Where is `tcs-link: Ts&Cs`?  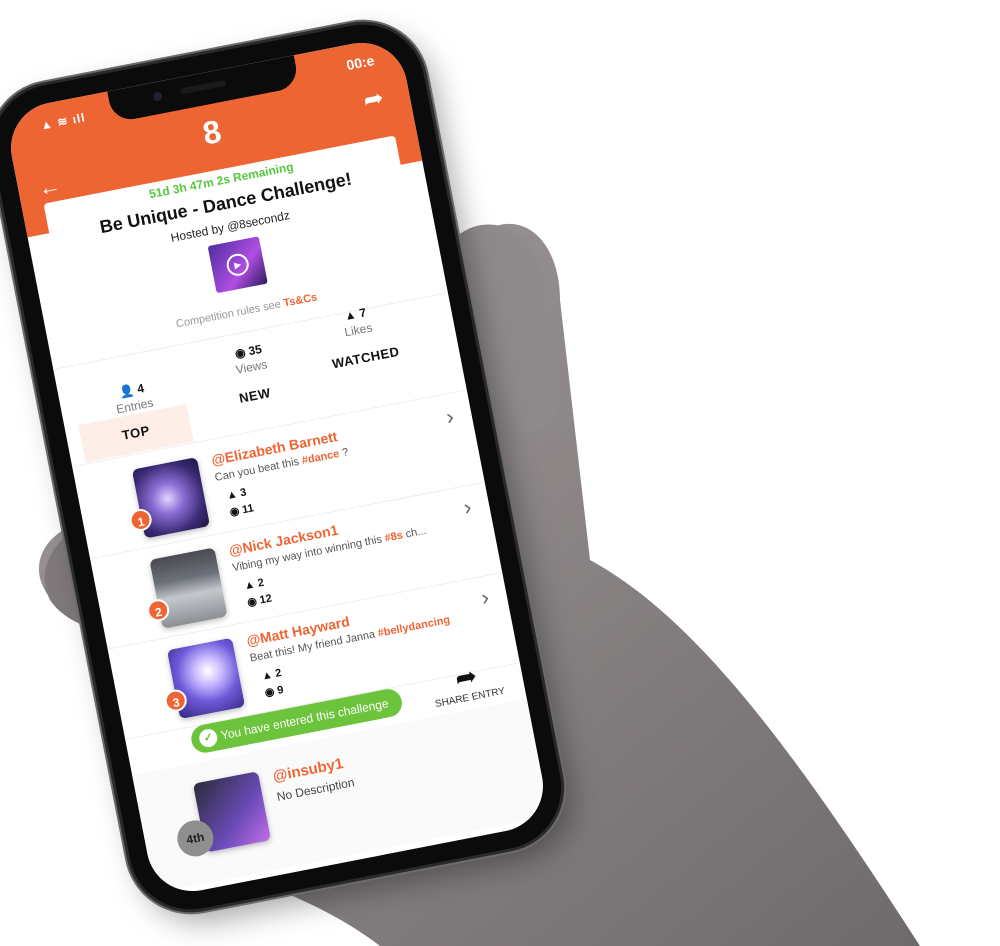
tcs-link: Ts&Cs is located at coordinates (301, 300).